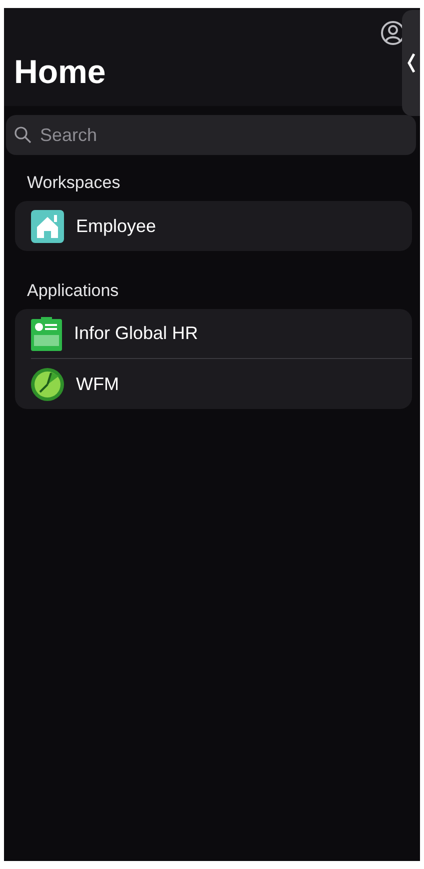 The image size is (424, 869). Describe the element at coordinates (221, 384) in the screenshot. I see `list-item: WFM` at that location.